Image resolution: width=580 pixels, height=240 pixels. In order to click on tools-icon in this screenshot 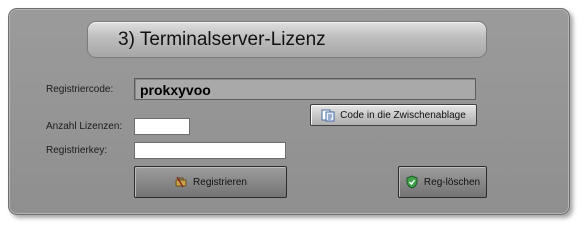, I will do `click(181, 182)`.